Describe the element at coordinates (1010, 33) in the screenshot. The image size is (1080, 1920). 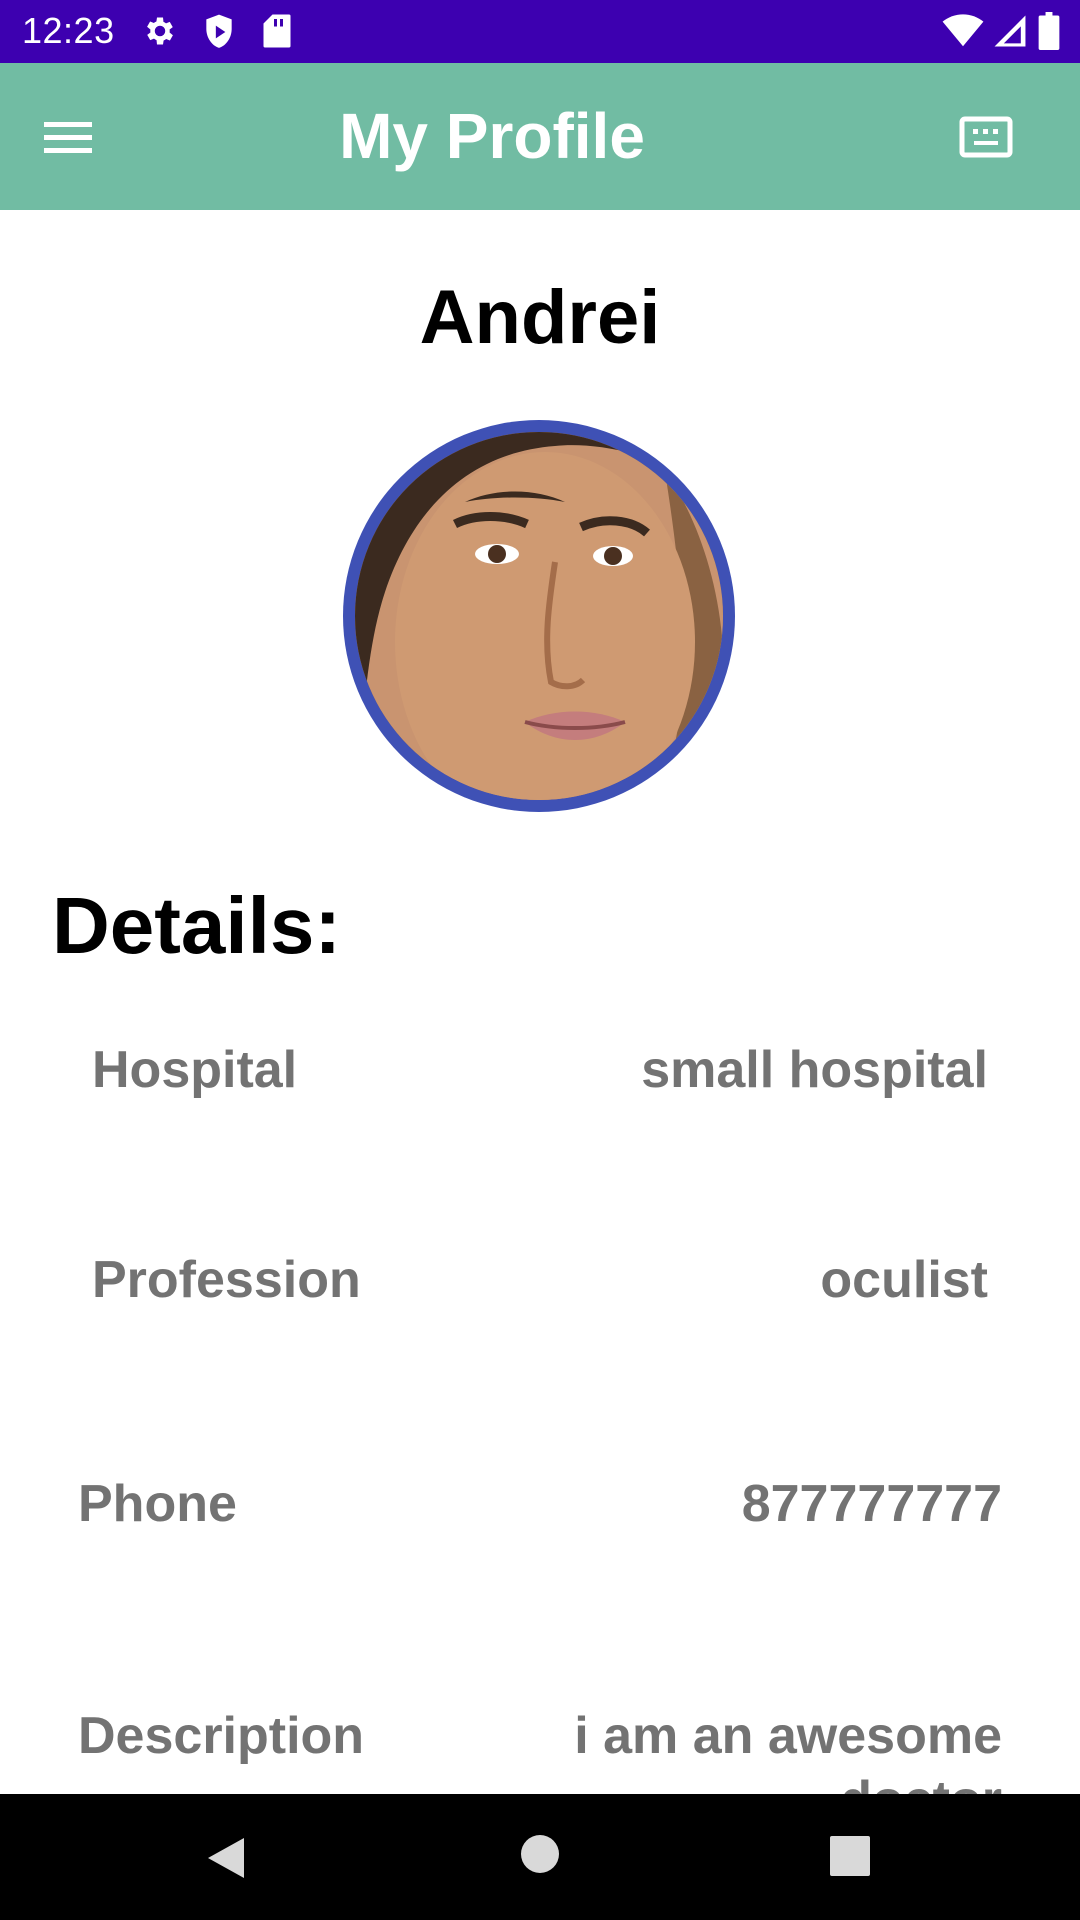
I see `signal-icon` at that location.